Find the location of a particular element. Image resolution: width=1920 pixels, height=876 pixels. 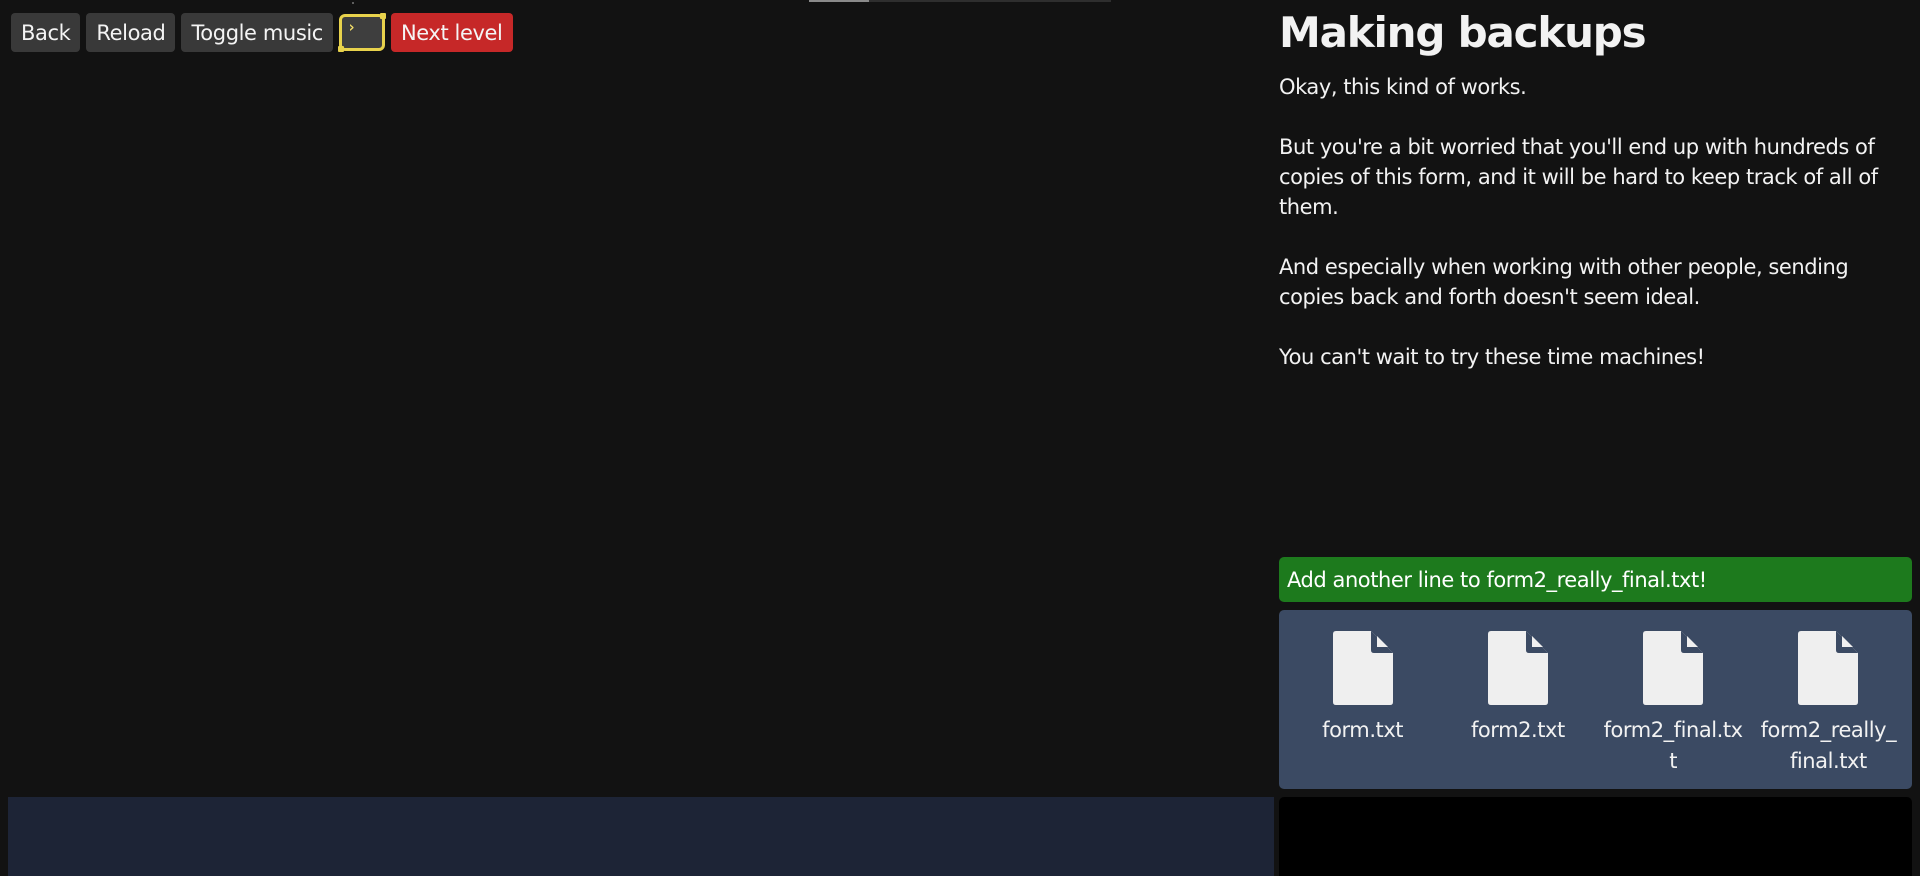

file-name: form2_final.txt is located at coordinates (1673, 745).